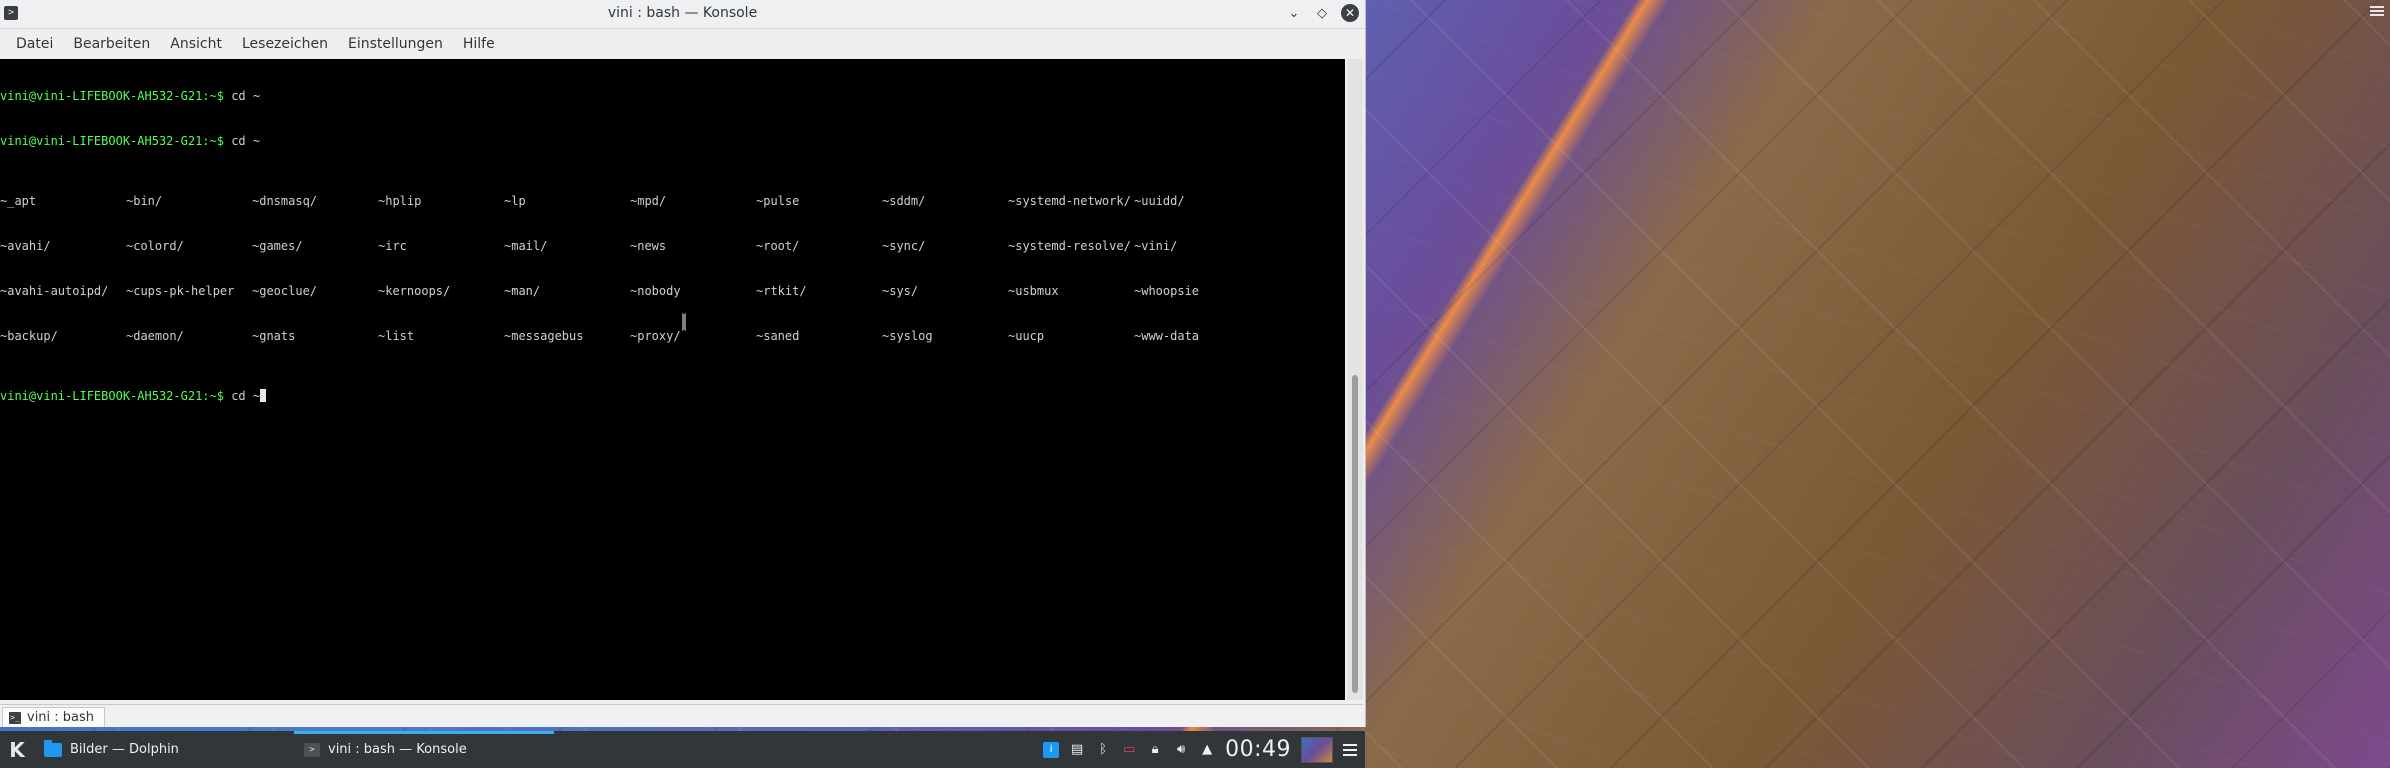 The width and height of the screenshot is (2390, 768). What do you see at coordinates (196, 44) in the screenshot?
I see `menu-ansicht: Ansicht` at bounding box center [196, 44].